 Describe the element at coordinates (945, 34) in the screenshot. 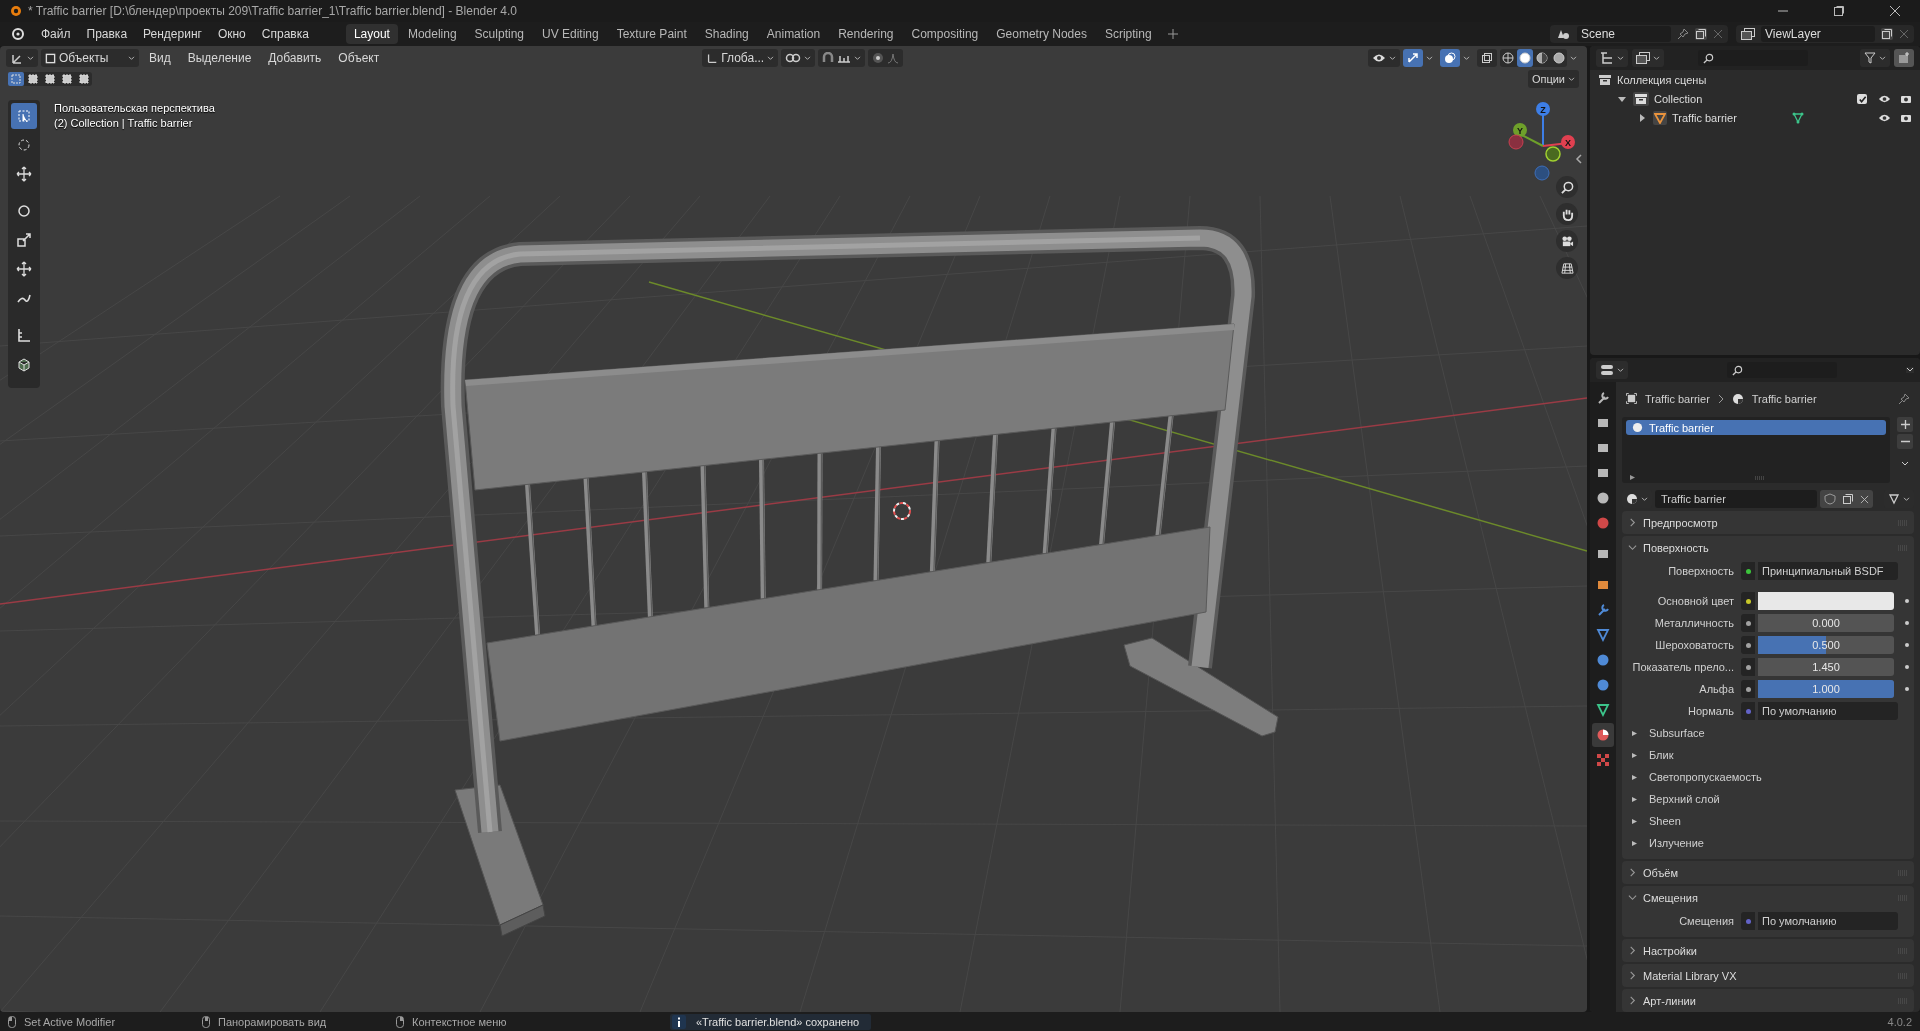

I see `workspace-tab: Compositing` at that location.